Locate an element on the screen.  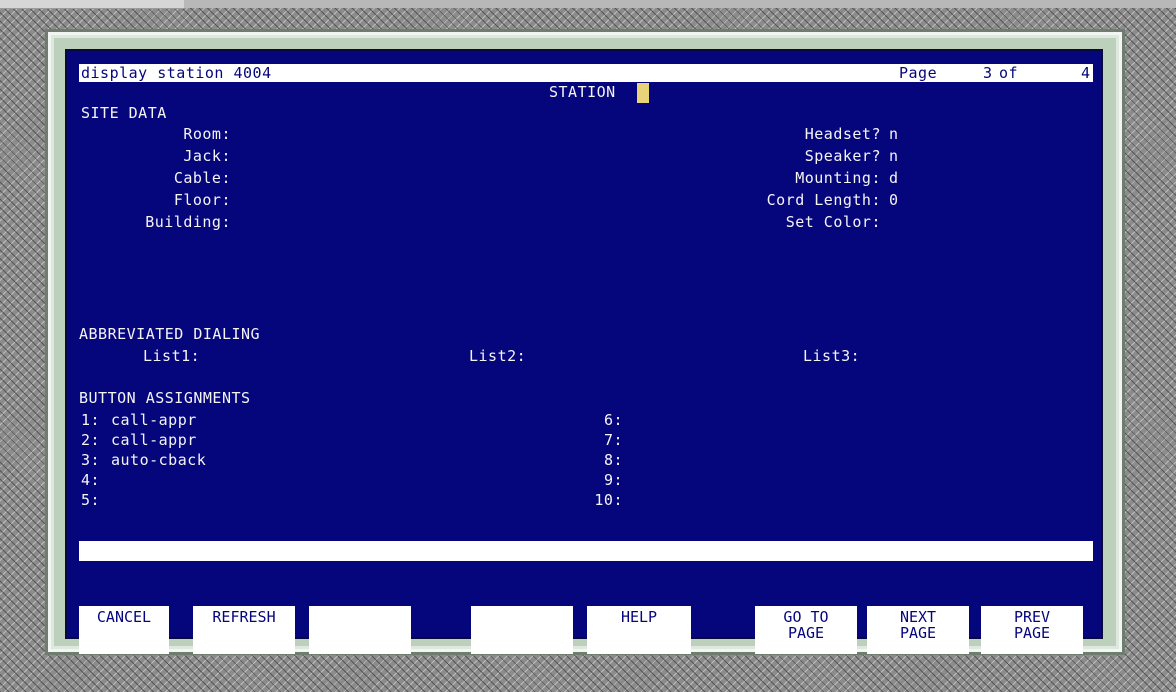
top-strip-right is located at coordinates (680, 4).